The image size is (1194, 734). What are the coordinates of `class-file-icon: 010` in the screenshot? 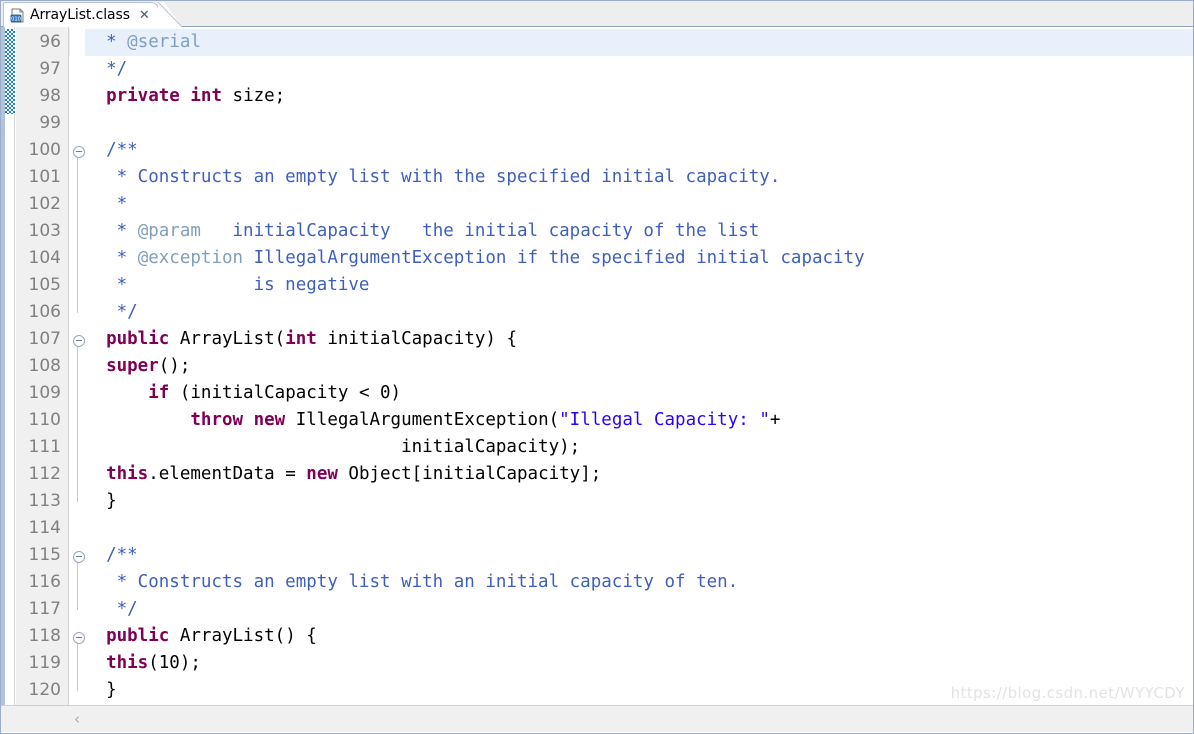 It's located at (17, 15).